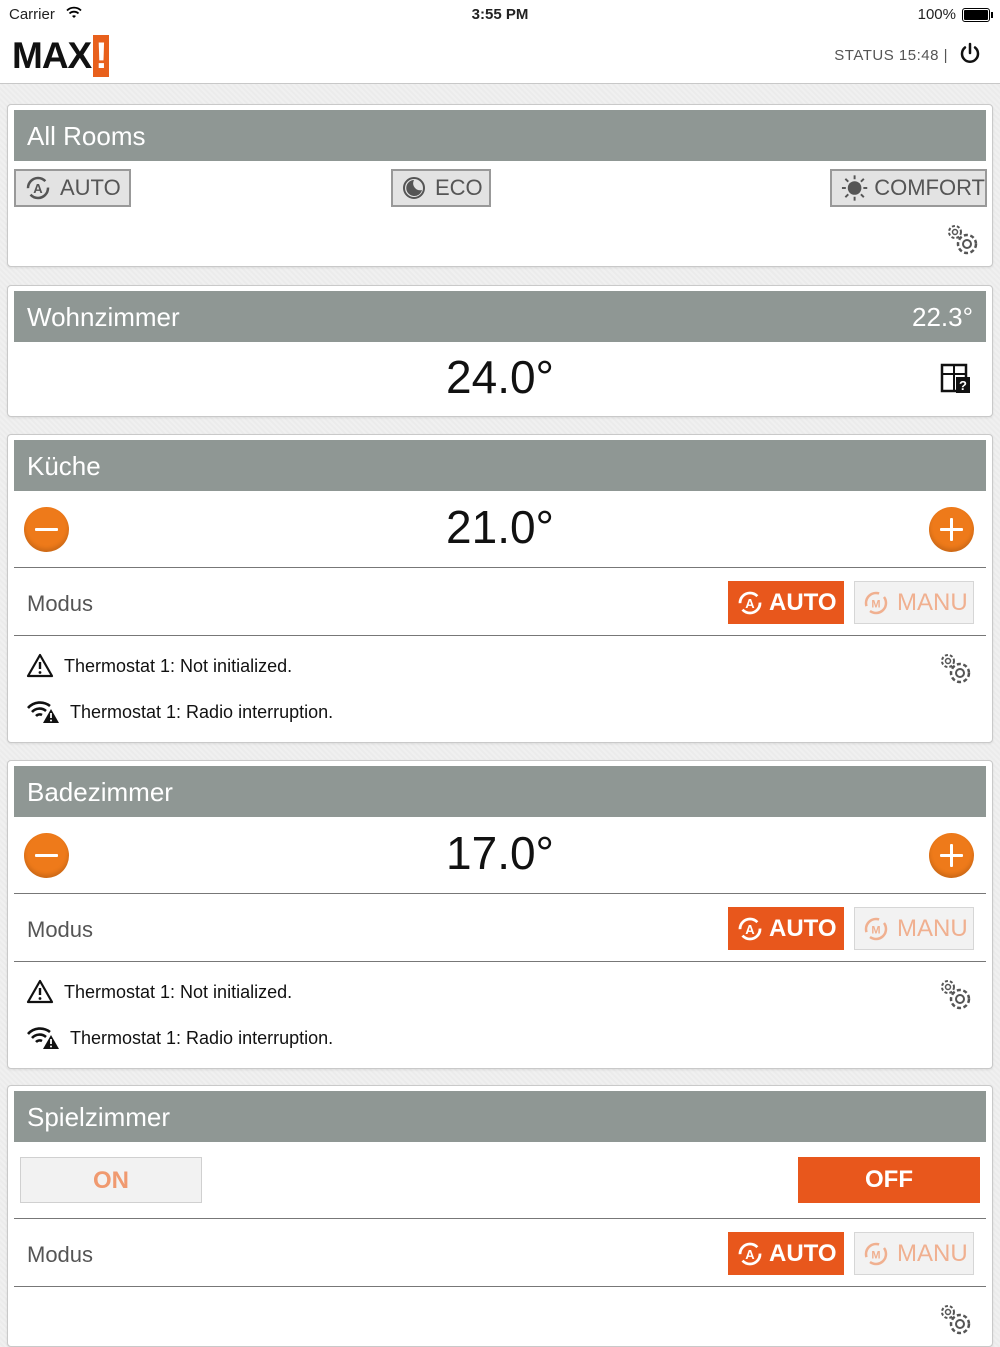 This screenshot has height=1347, width=1000. I want to click on power-icon, so click(970, 54).